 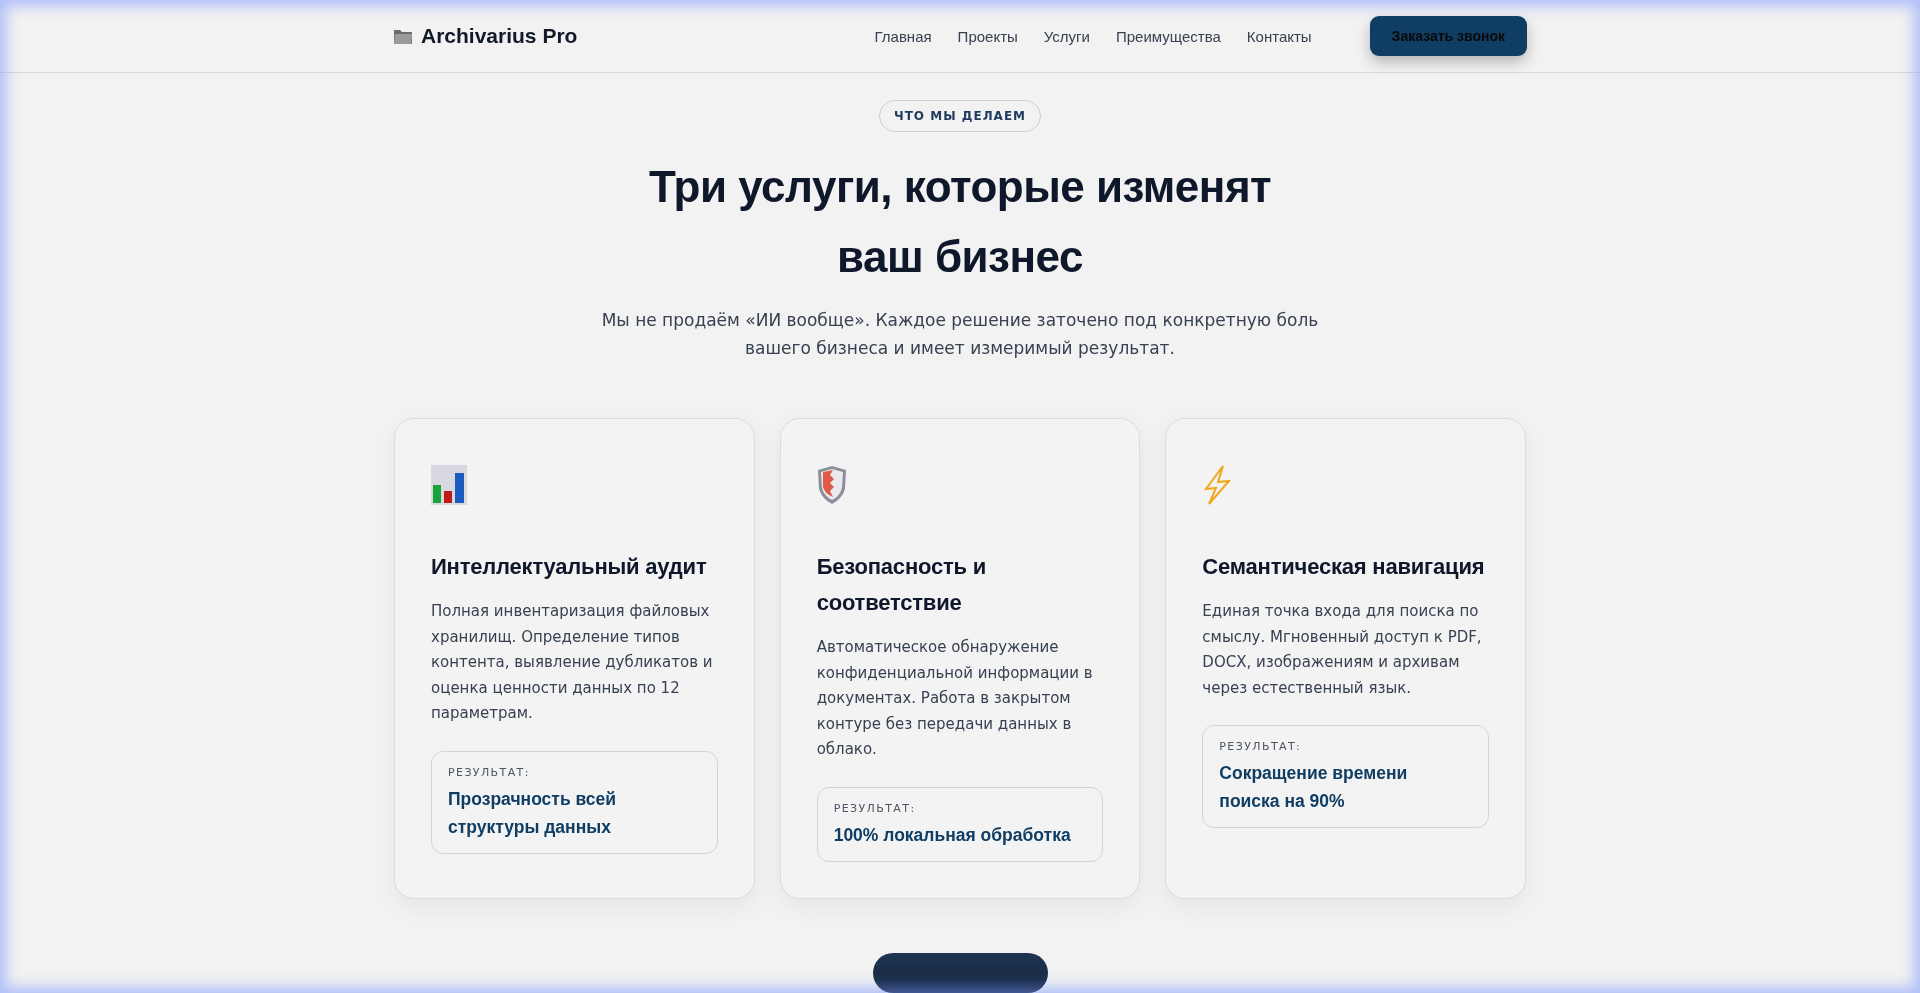 I want to click on section-subtitle: Мы не продаём «ИИ вообще». Каждое решение заточено под конкретную боль вашего бизнеса и имеет измеримый результат., so click(x=960, y=334).